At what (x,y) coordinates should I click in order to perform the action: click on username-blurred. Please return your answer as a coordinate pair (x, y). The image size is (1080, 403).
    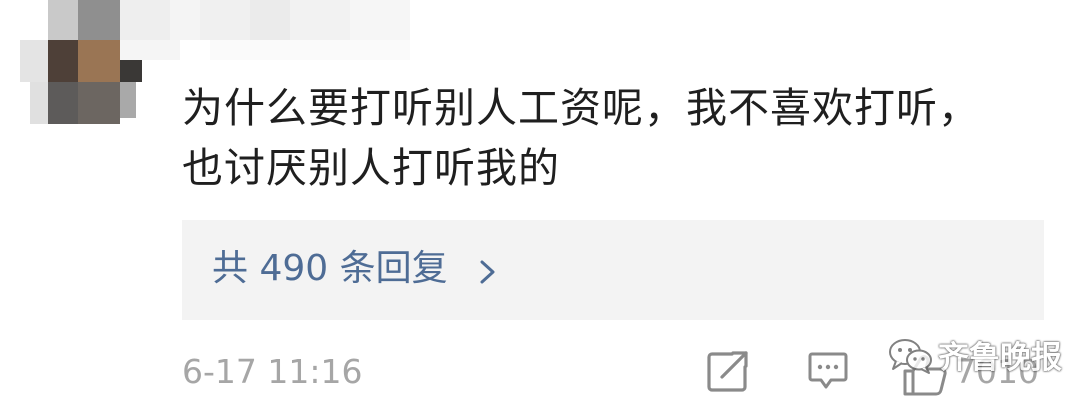
    Looking at the image, I should click on (270, 31).